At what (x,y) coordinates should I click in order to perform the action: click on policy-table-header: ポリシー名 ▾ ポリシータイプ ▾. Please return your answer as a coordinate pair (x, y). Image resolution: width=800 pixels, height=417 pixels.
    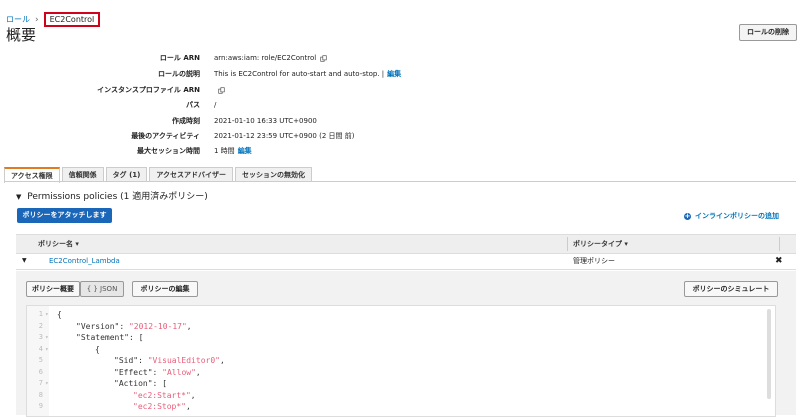
    Looking at the image, I should click on (406, 244).